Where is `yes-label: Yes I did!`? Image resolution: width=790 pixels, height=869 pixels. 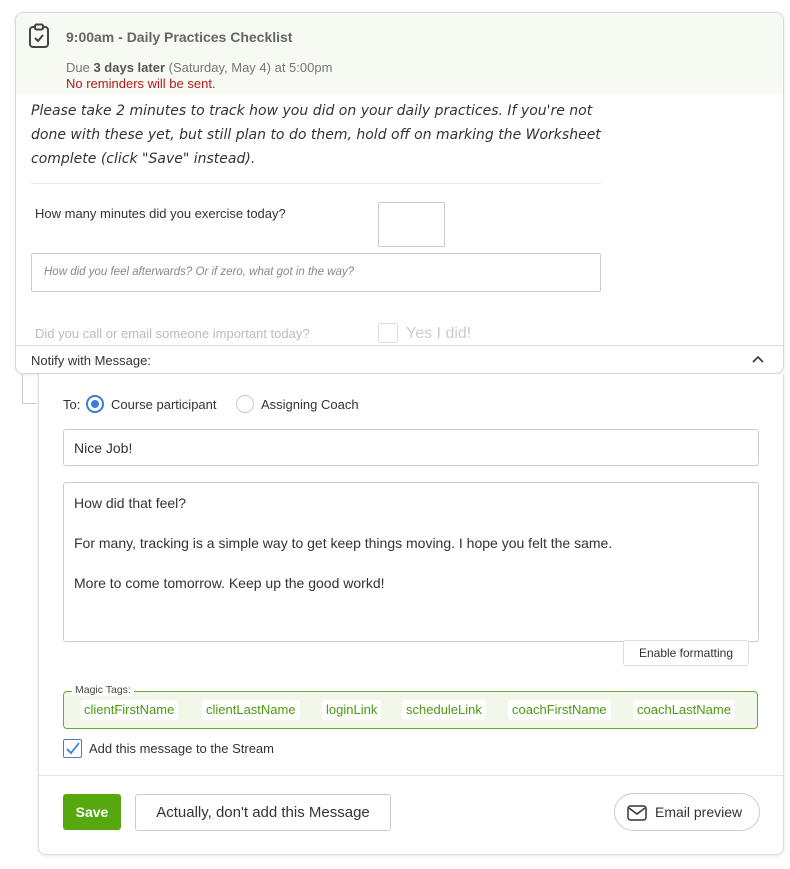
yes-label: Yes I did! is located at coordinates (439, 333).